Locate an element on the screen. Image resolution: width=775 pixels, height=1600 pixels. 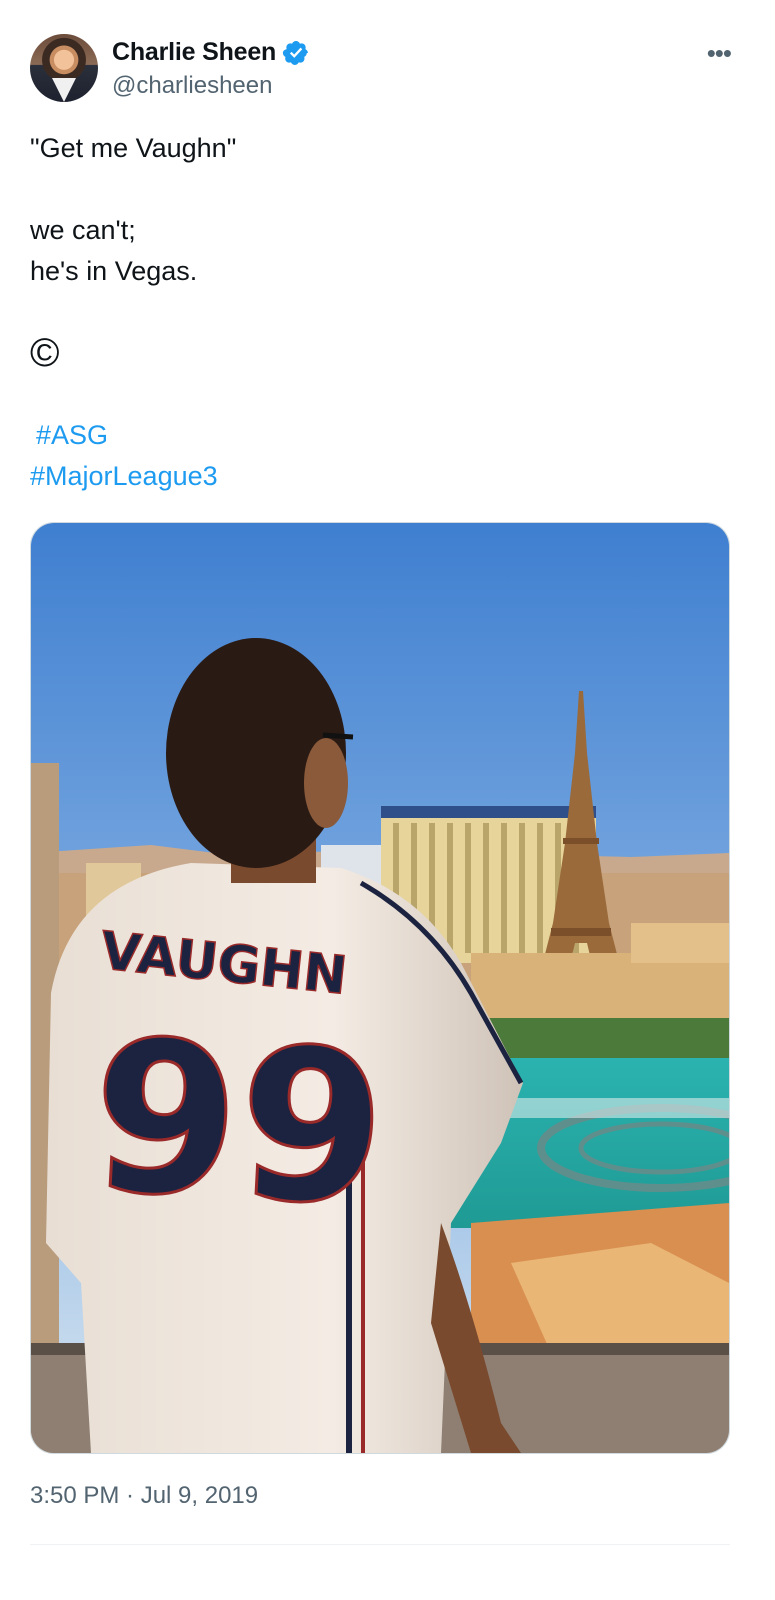
tweet-header: Charlie Sheen @charliesheen ••• is located at coordinates (387, 69).